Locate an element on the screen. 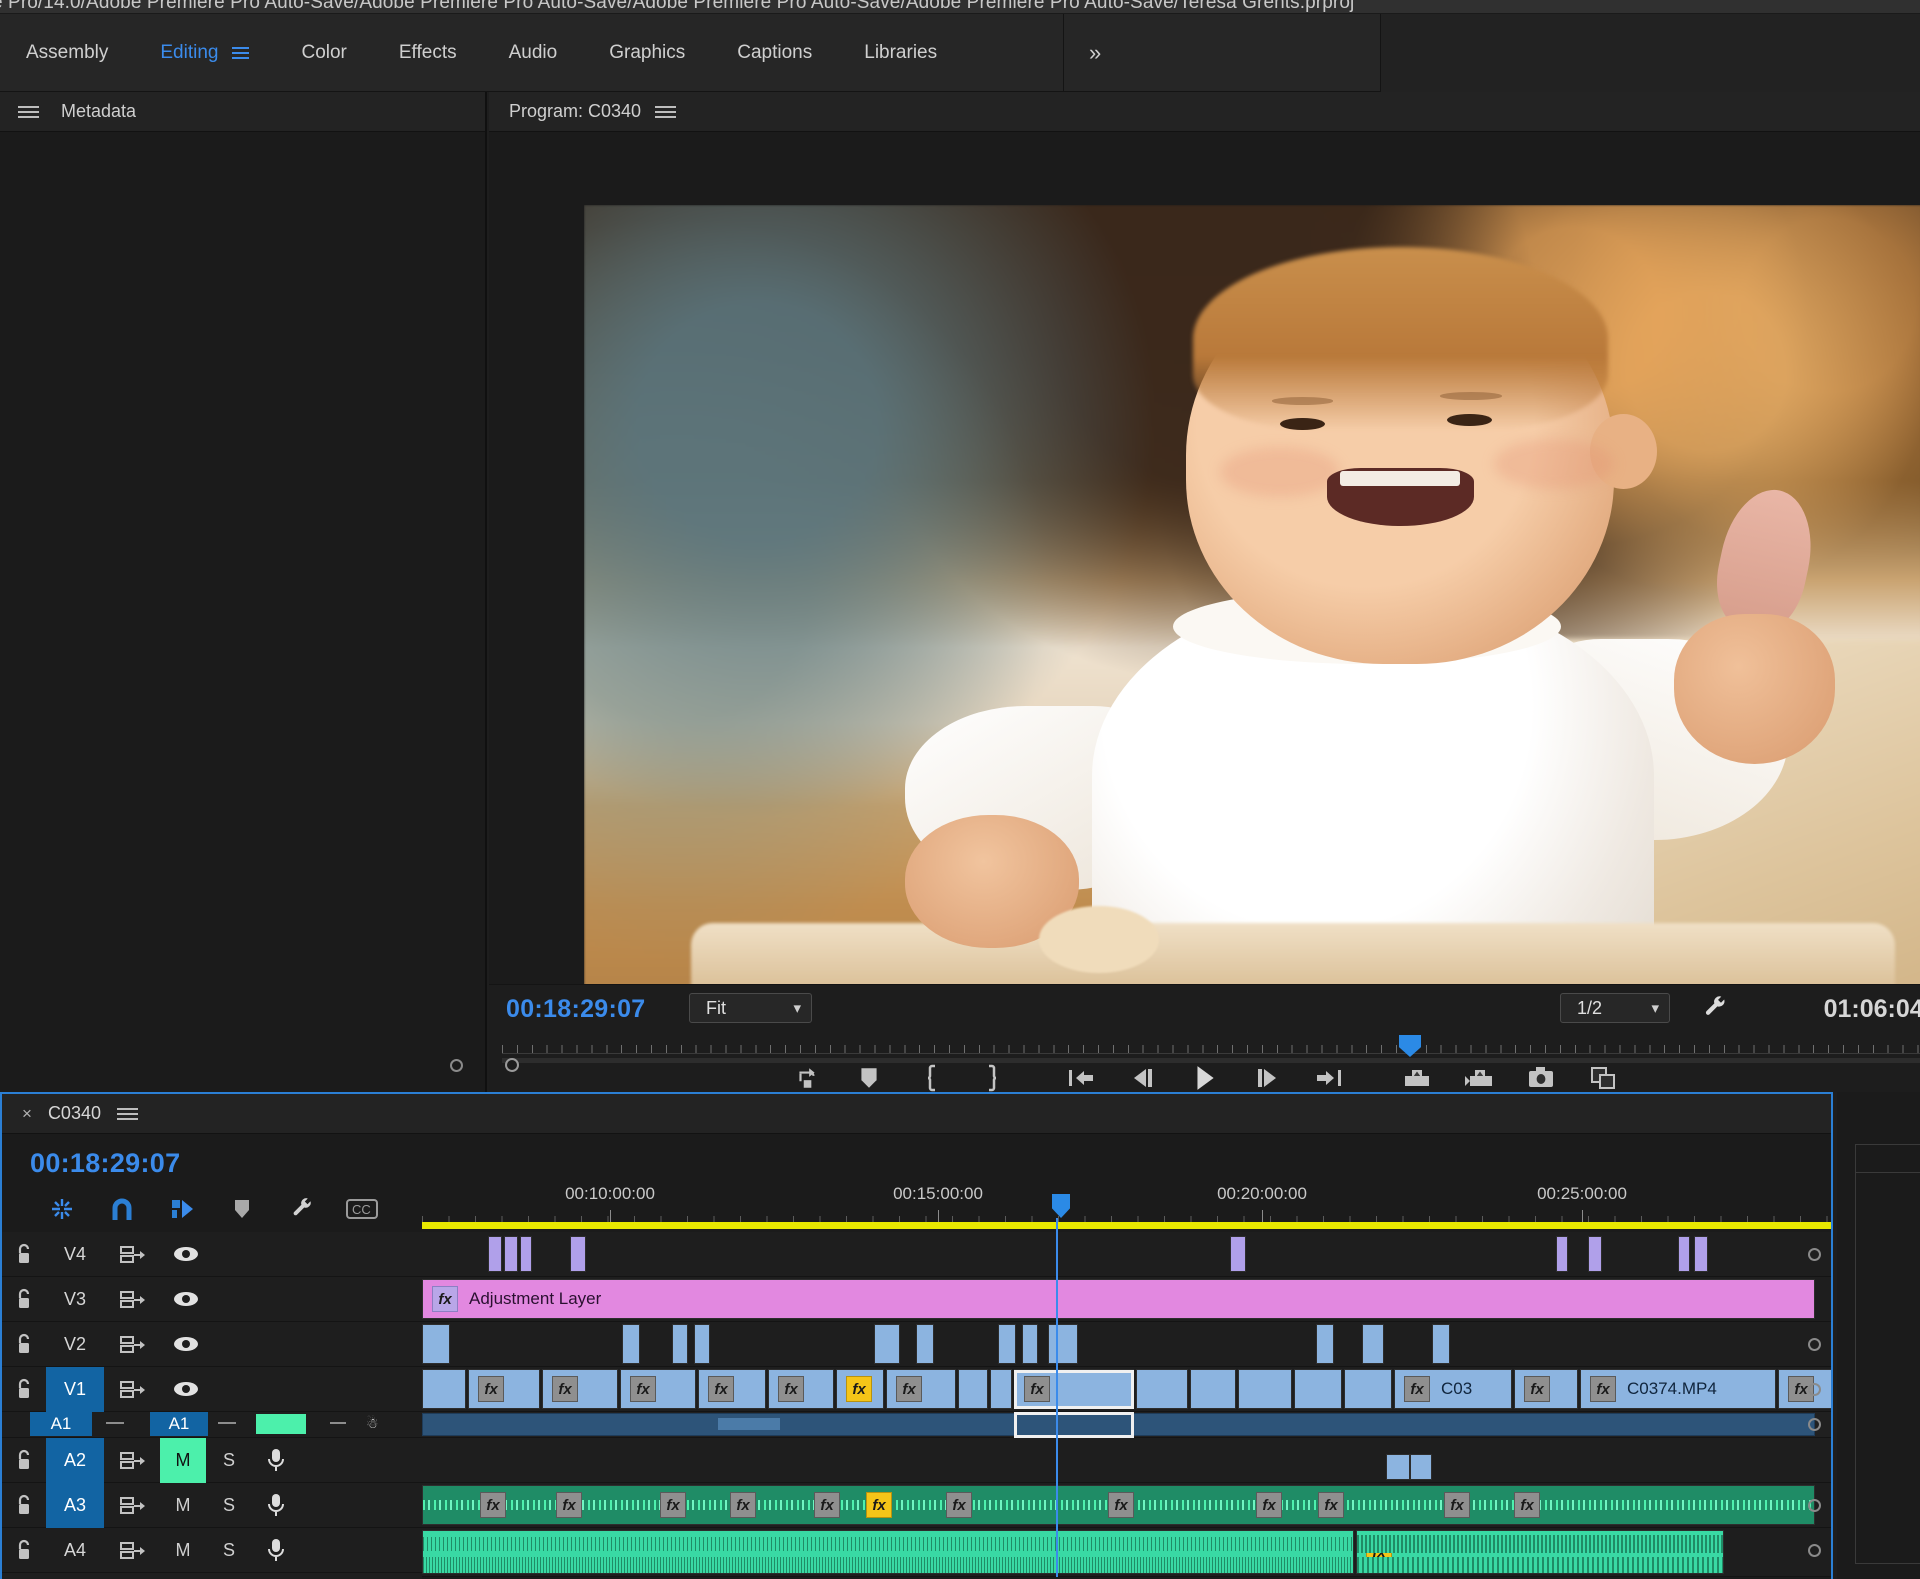 The height and width of the screenshot is (1579, 1920). track-name-label: A4 is located at coordinates (75, 1550).